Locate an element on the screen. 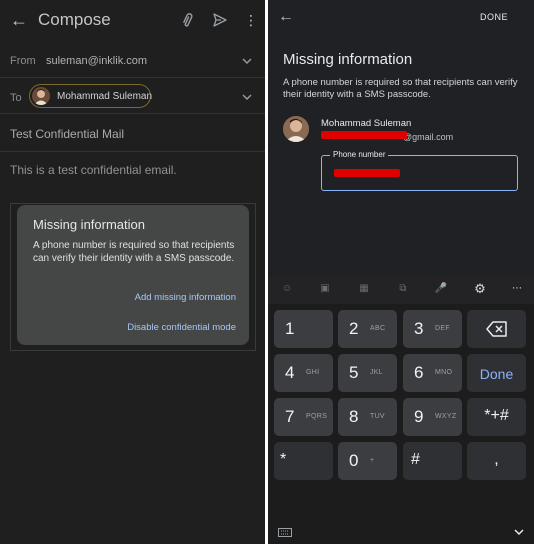 This screenshot has width=534, height=544. key-7: 7 PQRS is located at coordinates (303, 417).